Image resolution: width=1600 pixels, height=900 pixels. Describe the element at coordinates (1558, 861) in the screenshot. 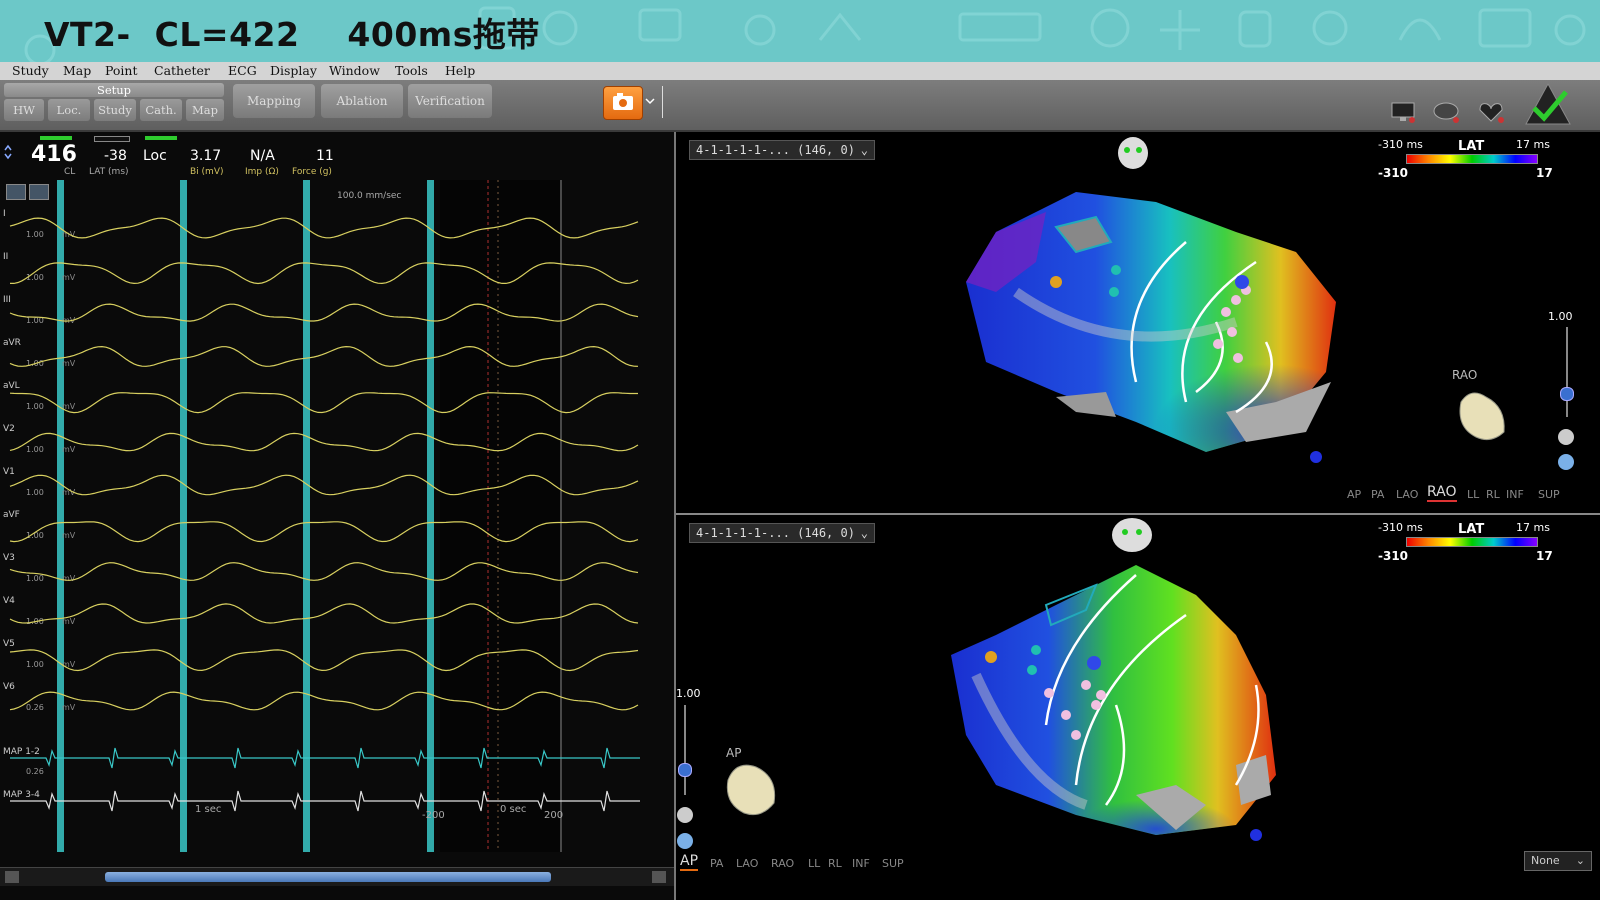

I see `overlay-select: None ⌄` at that location.